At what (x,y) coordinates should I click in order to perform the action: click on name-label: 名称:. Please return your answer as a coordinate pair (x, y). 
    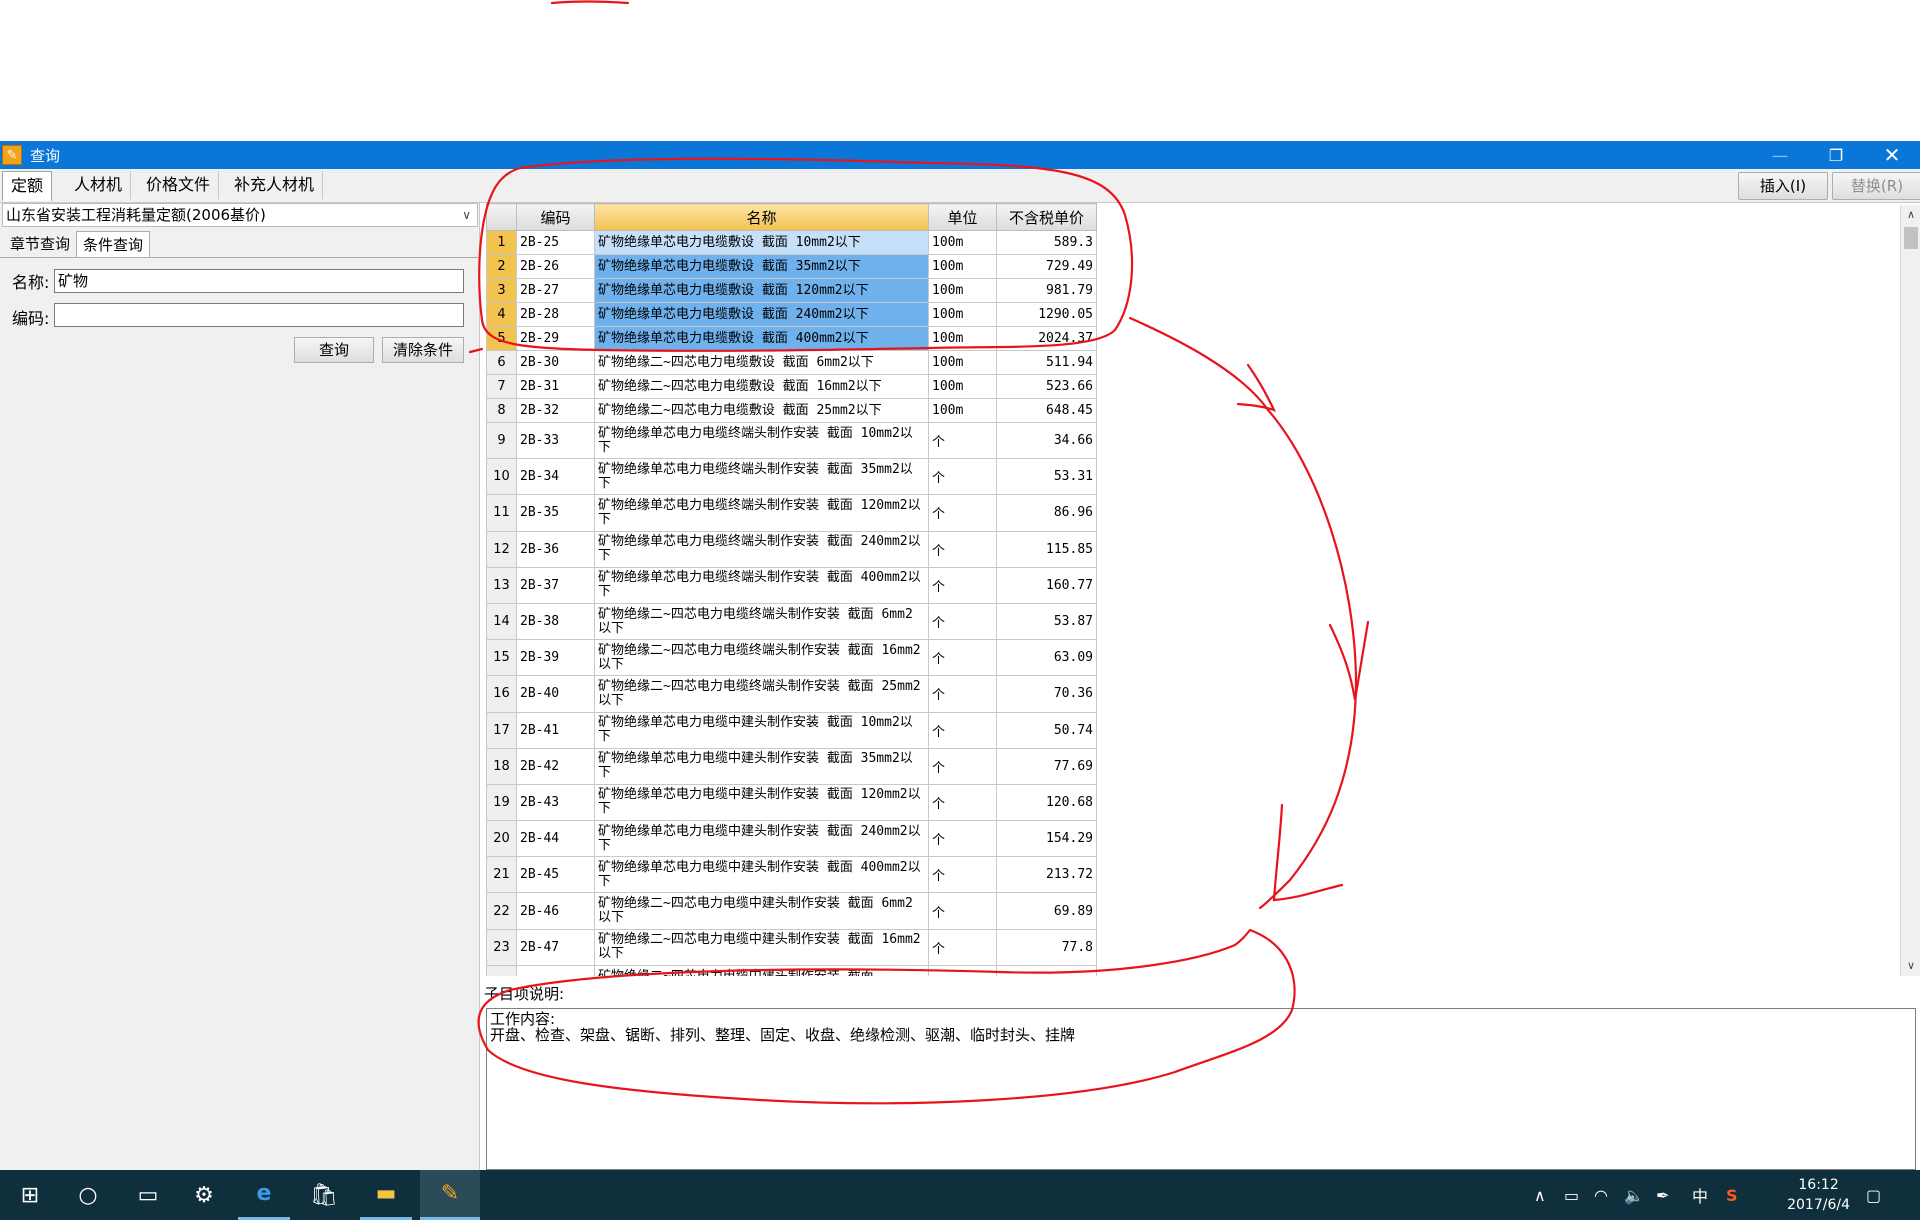
    Looking at the image, I should click on (31, 282).